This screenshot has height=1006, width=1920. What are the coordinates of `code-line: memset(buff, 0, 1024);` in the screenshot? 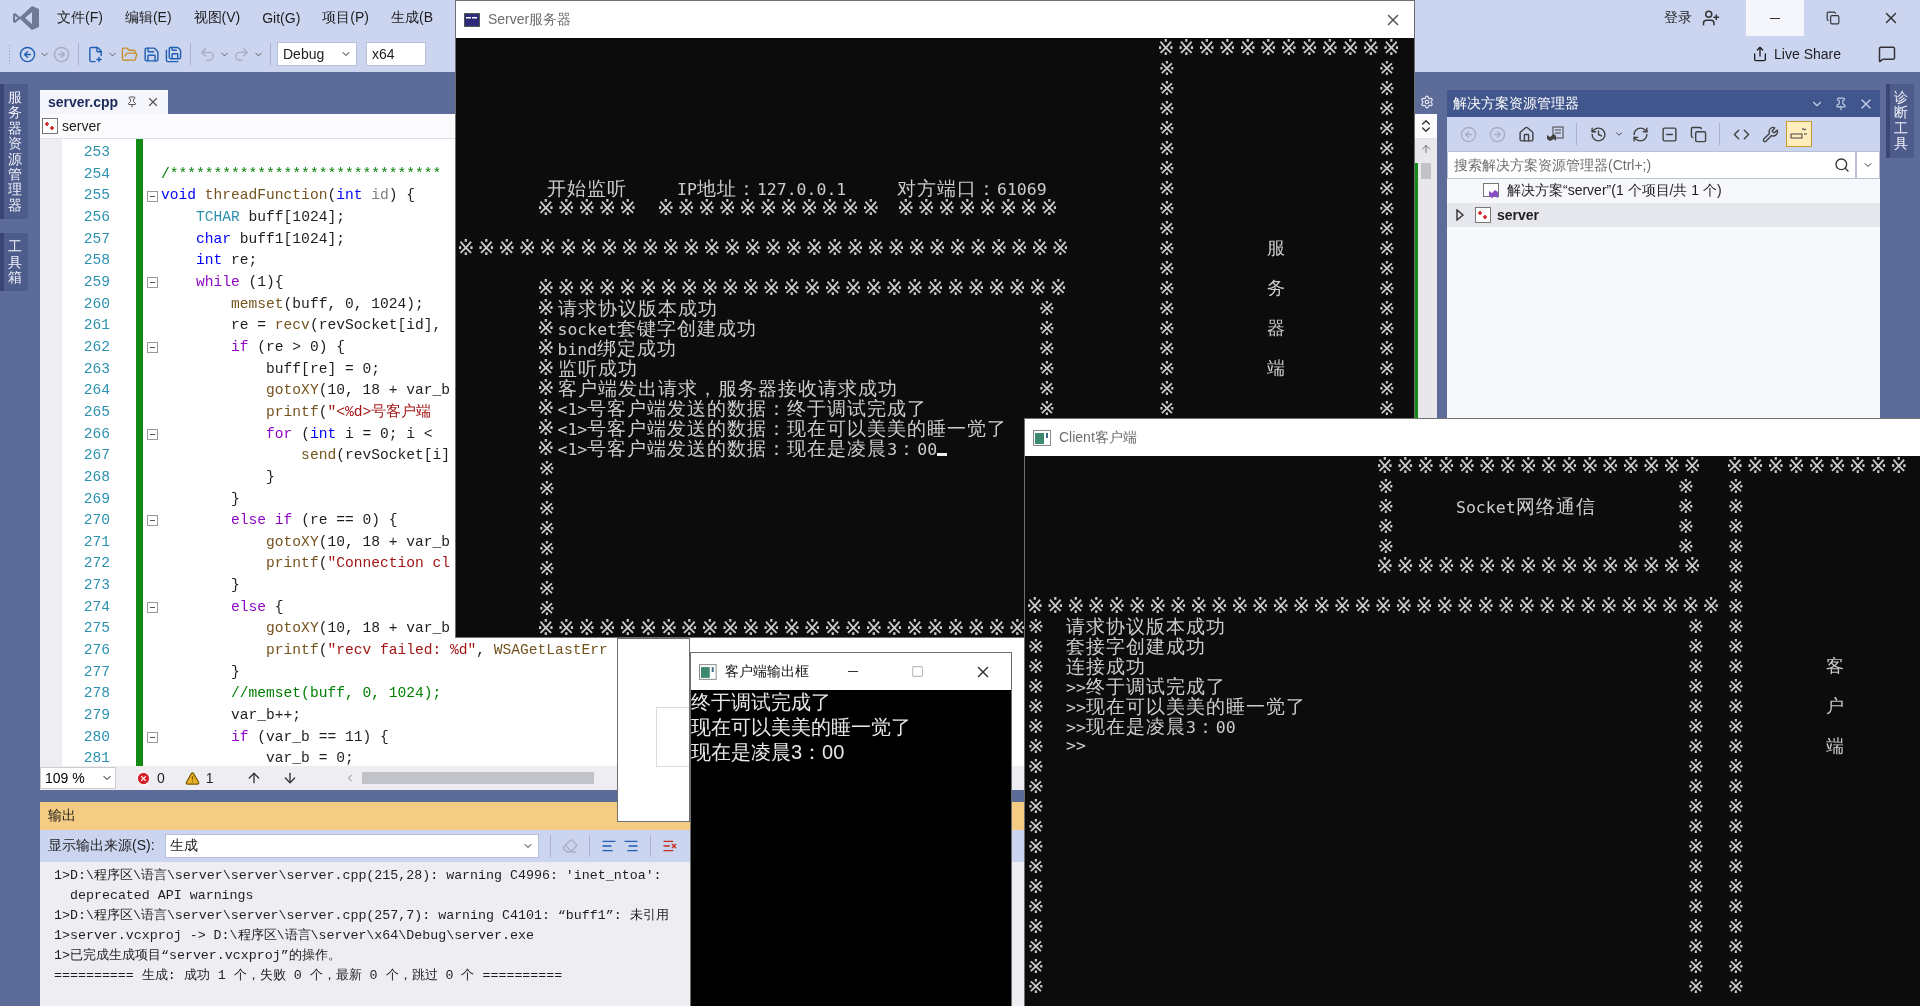 It's located at (327, 304).